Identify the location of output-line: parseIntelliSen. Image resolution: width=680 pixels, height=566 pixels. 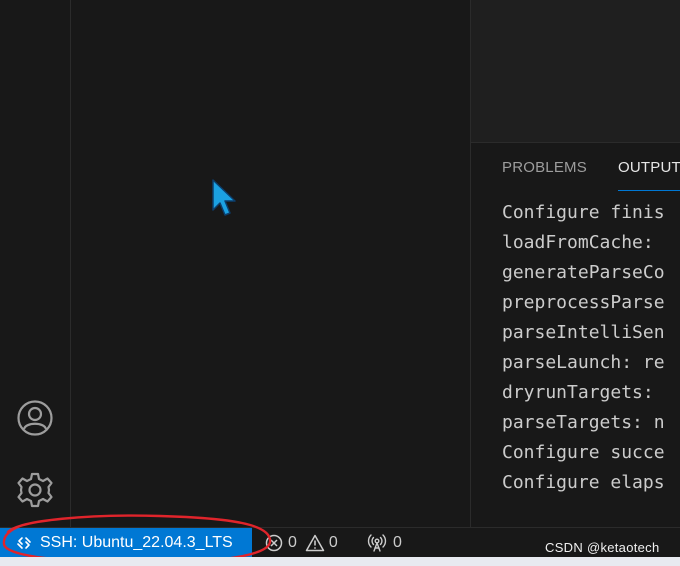
(583, 332).